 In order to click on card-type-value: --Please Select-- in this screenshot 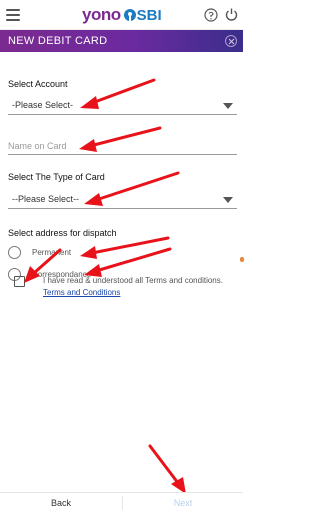, I will do `click(46, 199)`.